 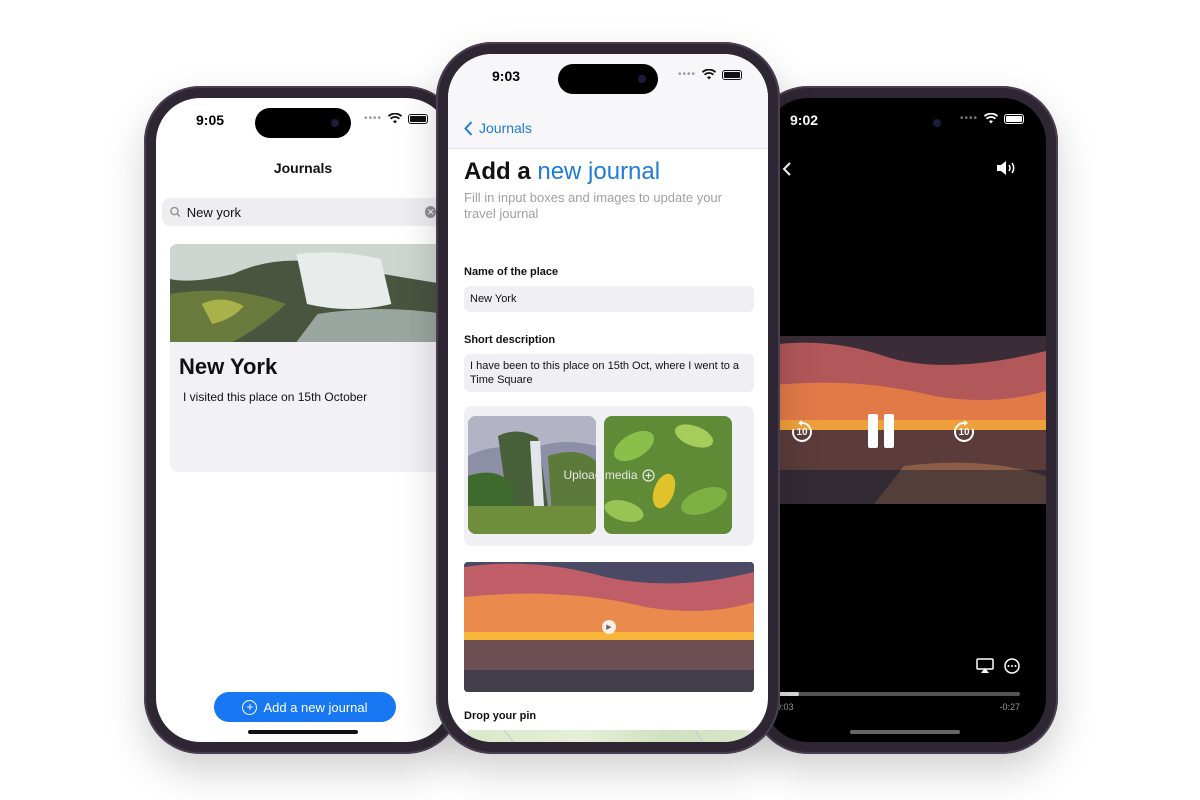 I want to click on status-time: 9:02, so click(x=804, y=120).